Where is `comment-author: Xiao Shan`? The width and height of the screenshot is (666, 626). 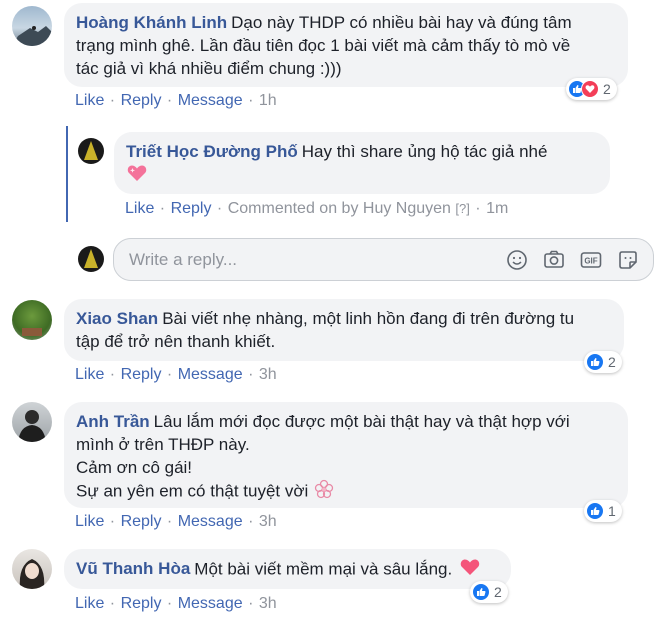
comment-author: Xiao Shan is located at coordinates (117, 318).